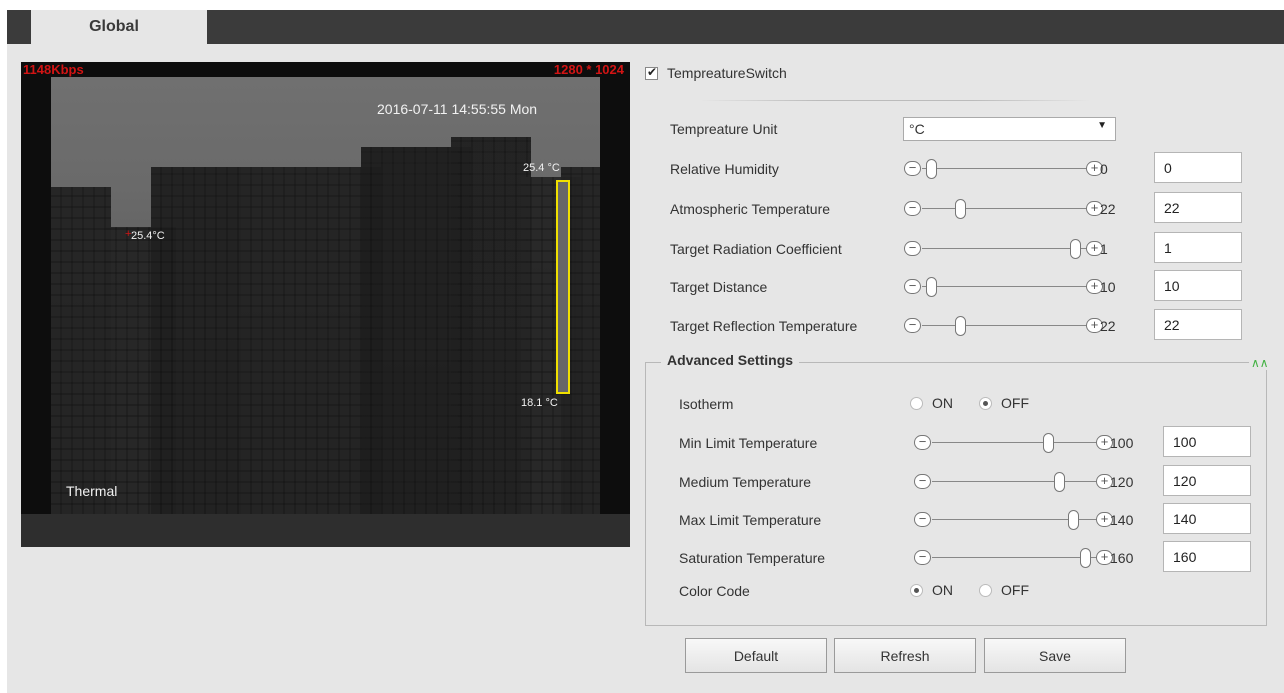  I want to click on temperature-range-bar, so click(563, 287).